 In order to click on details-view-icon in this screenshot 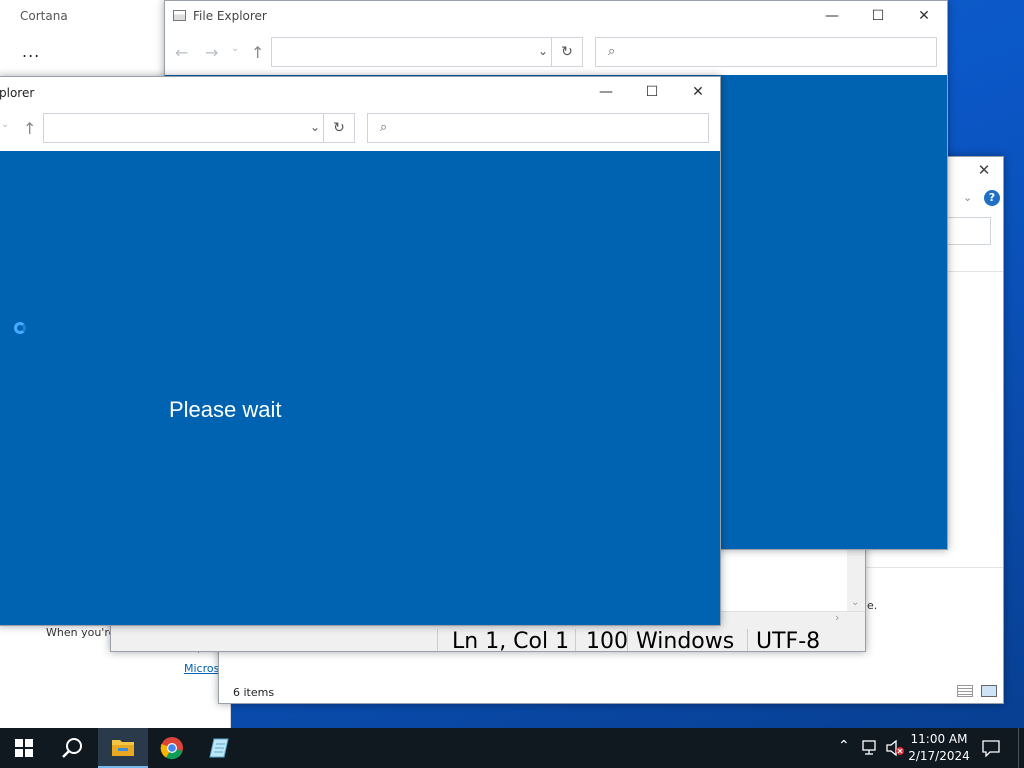, I will do `click(965, 691)`.